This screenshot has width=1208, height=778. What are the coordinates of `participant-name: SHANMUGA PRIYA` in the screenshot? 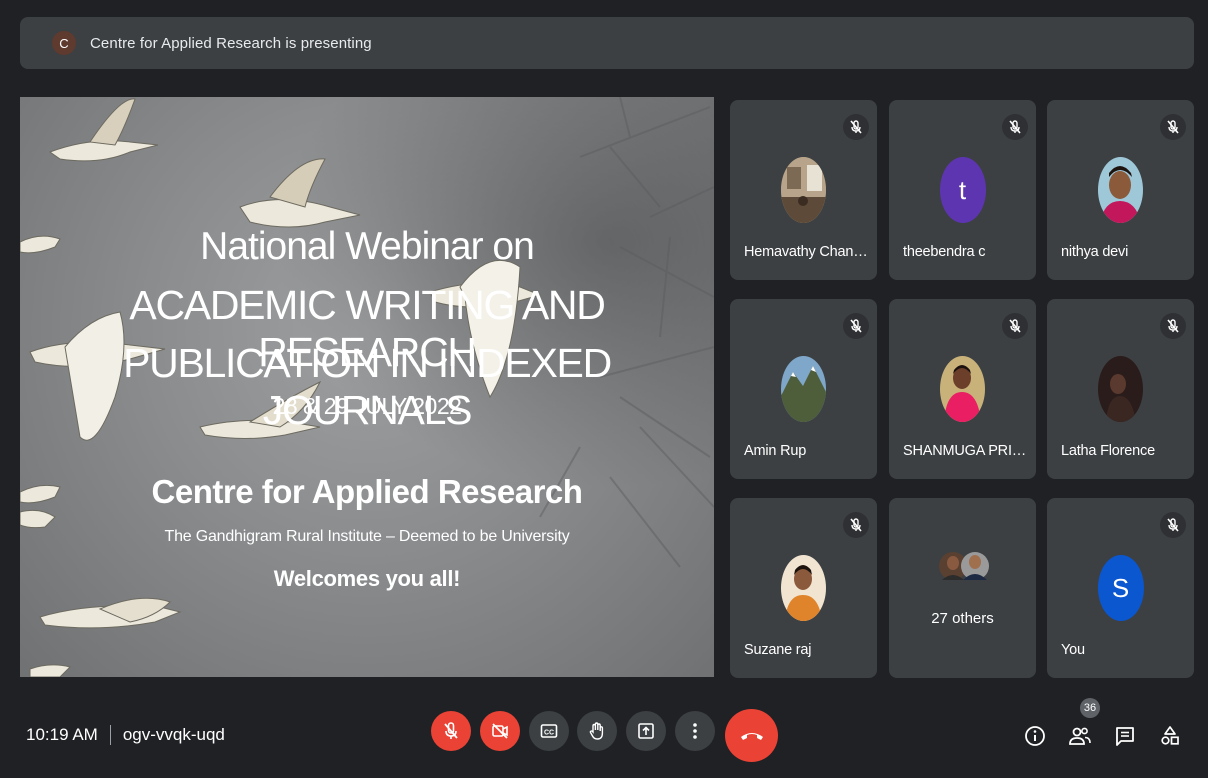 It's located at (965, 451).